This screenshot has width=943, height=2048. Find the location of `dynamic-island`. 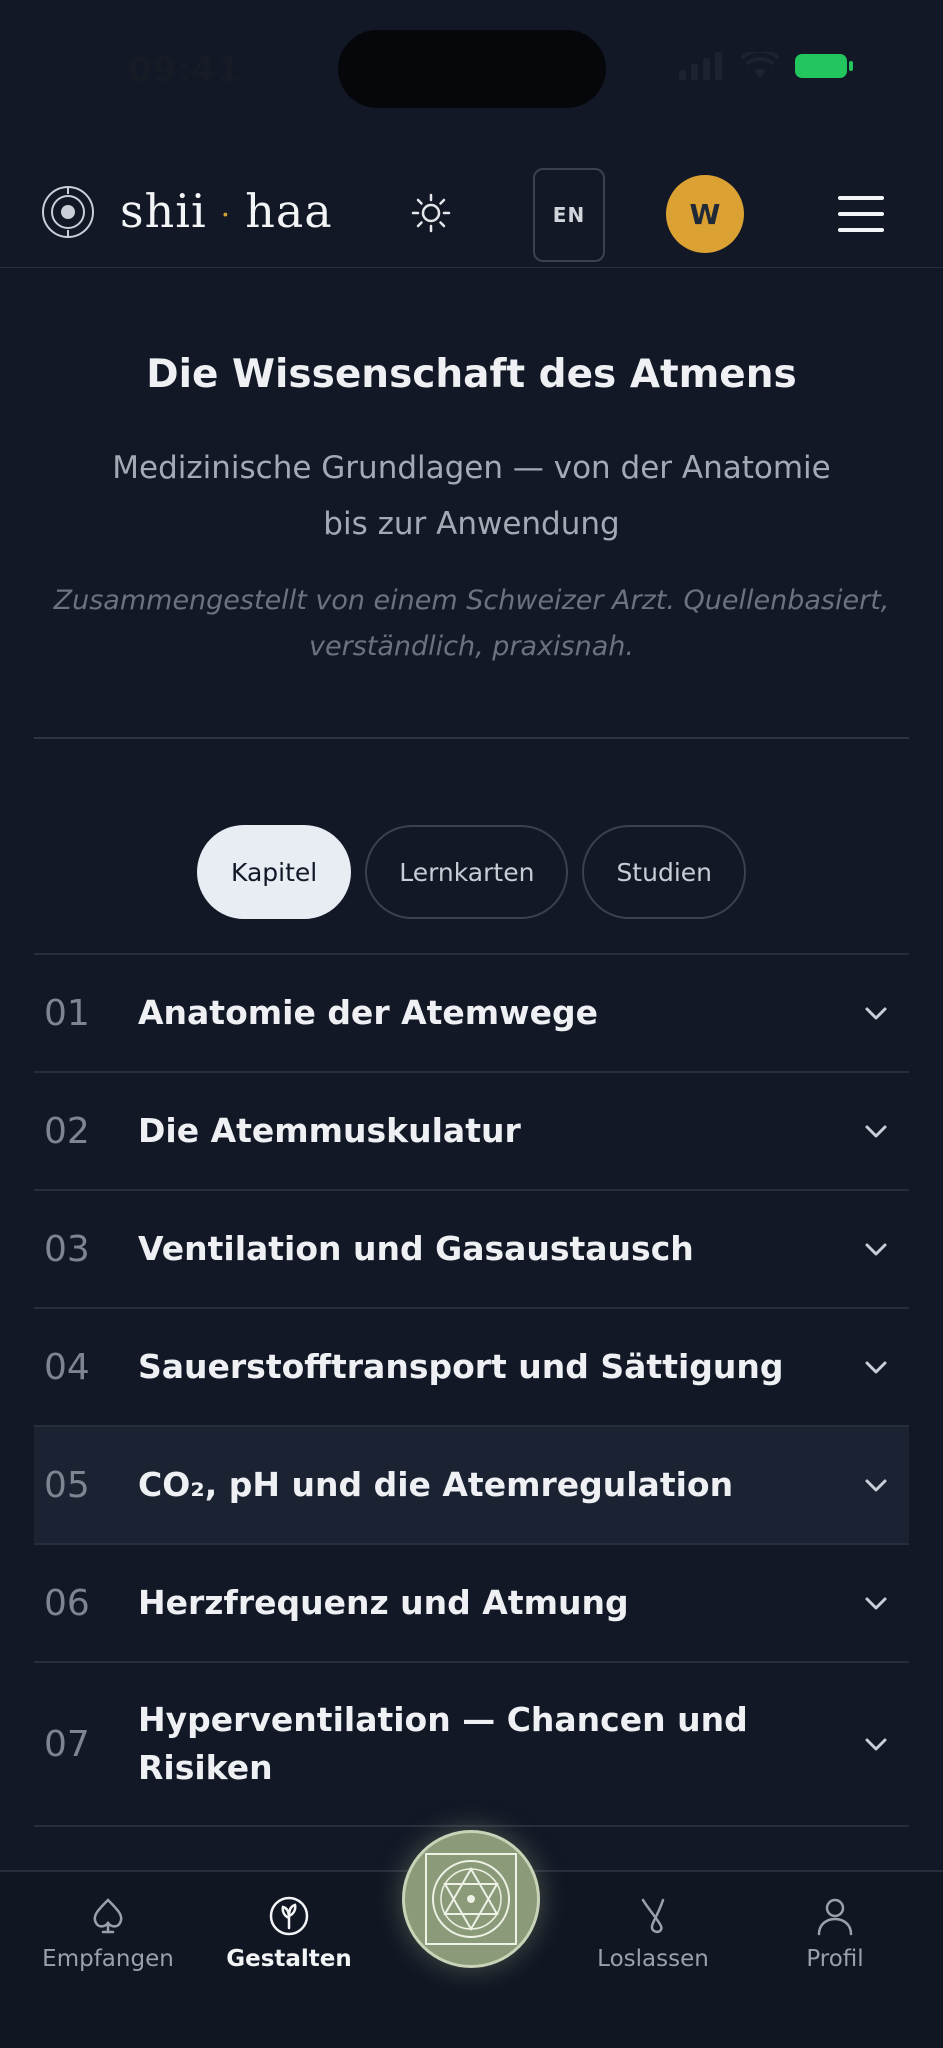

dynamic-island is located at coordinates (472, 69).